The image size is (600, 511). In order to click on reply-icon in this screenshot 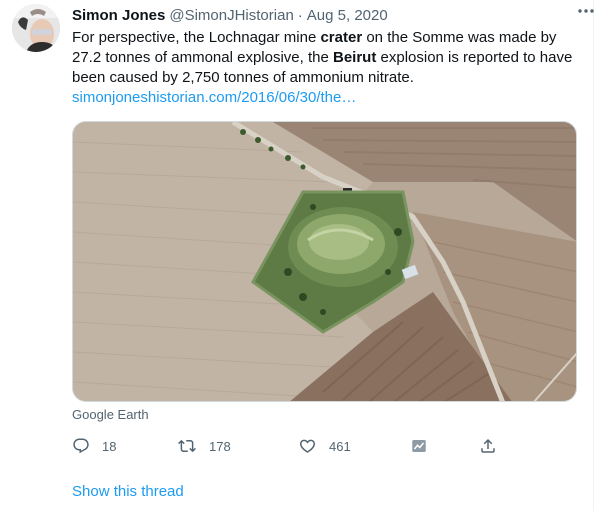, I will do `click(81, 446)`.